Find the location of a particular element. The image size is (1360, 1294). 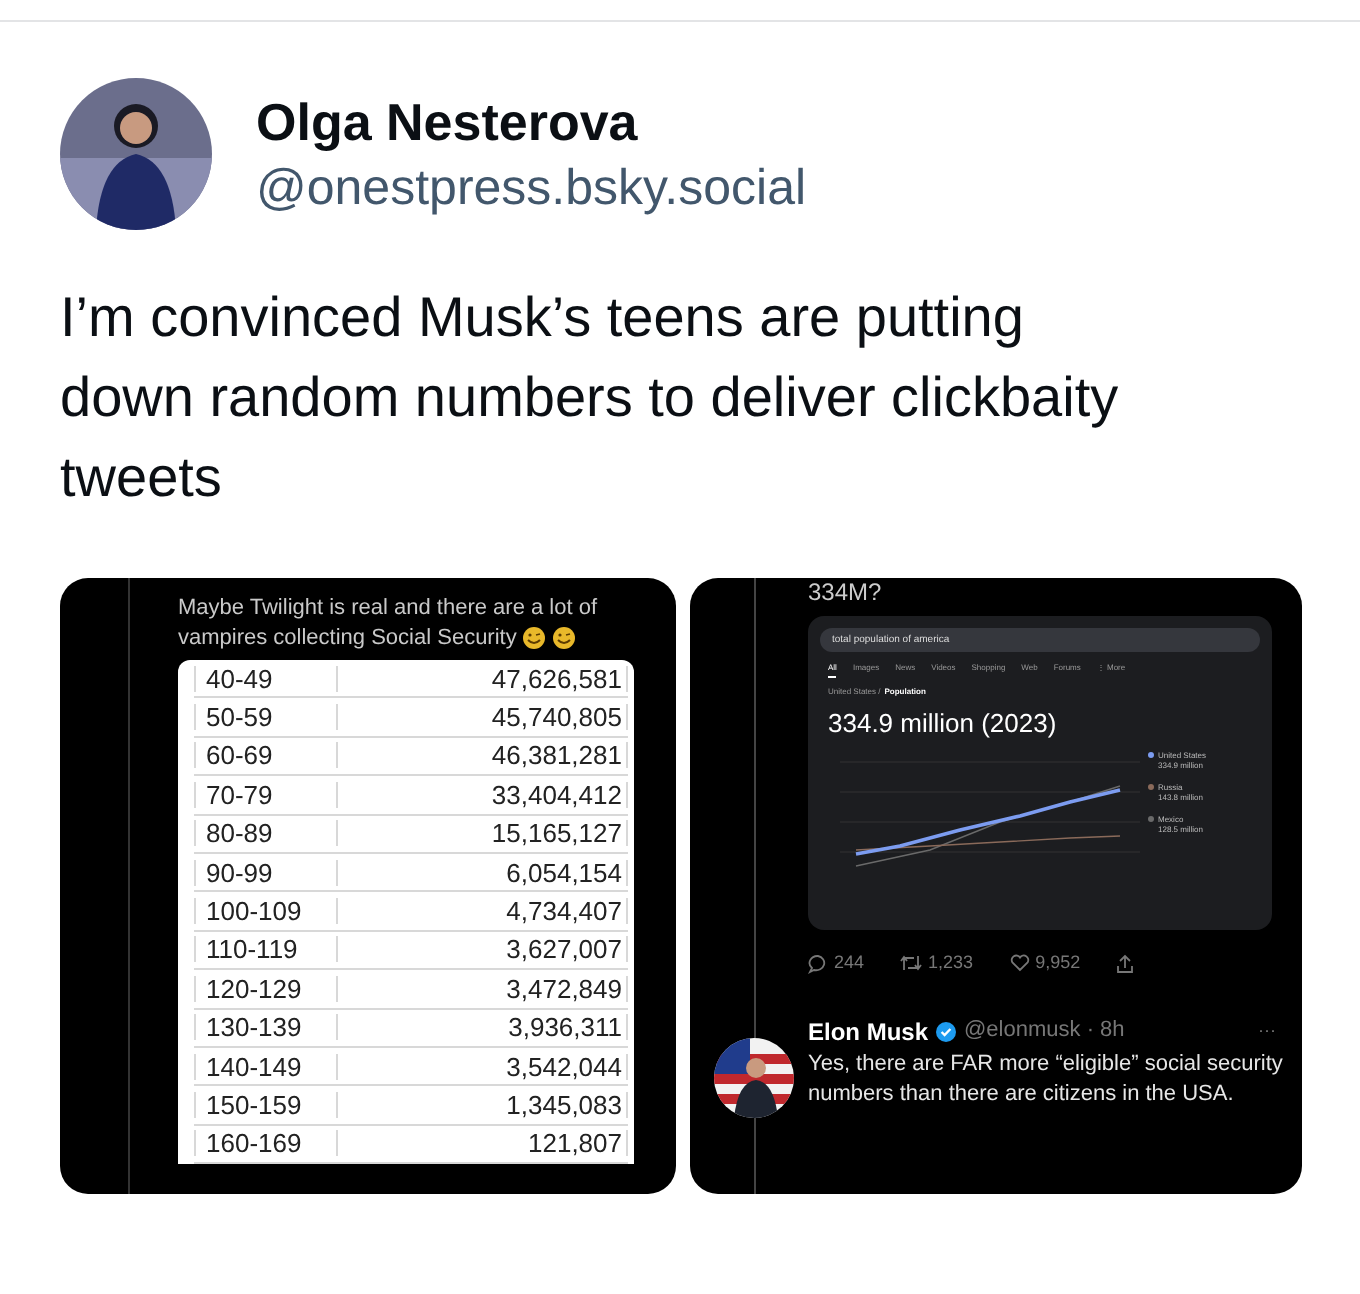

table-cell: 33,404,412 is located at coordinates (483, 794).